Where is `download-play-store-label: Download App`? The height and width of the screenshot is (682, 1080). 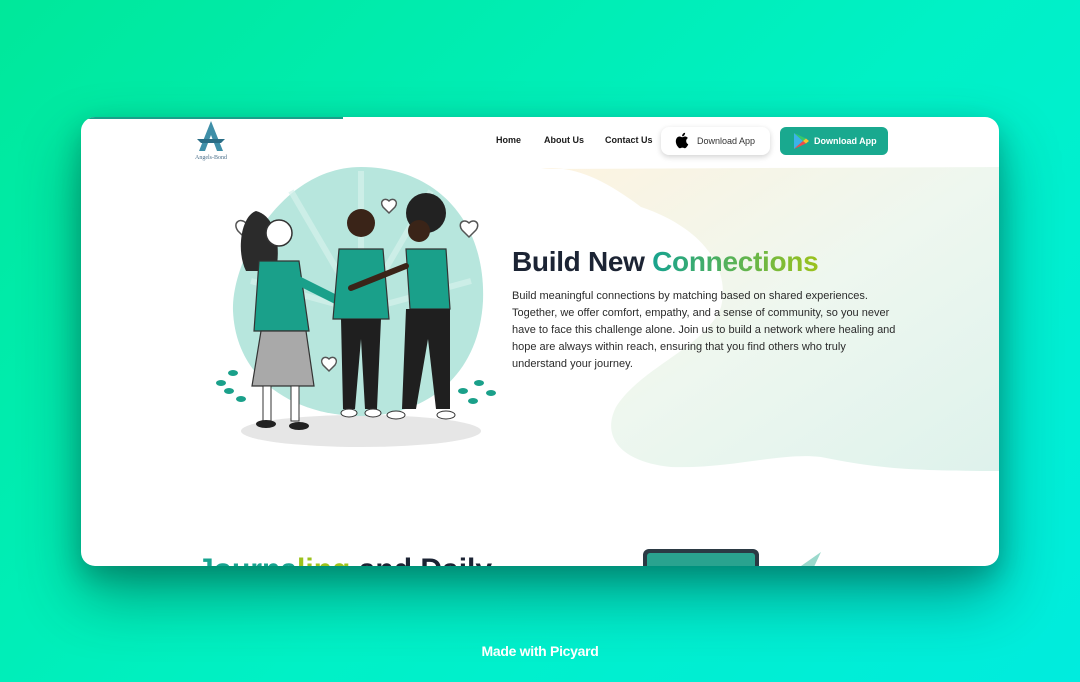 download-play-store-label: Download App is located at coordinates (845, 141).